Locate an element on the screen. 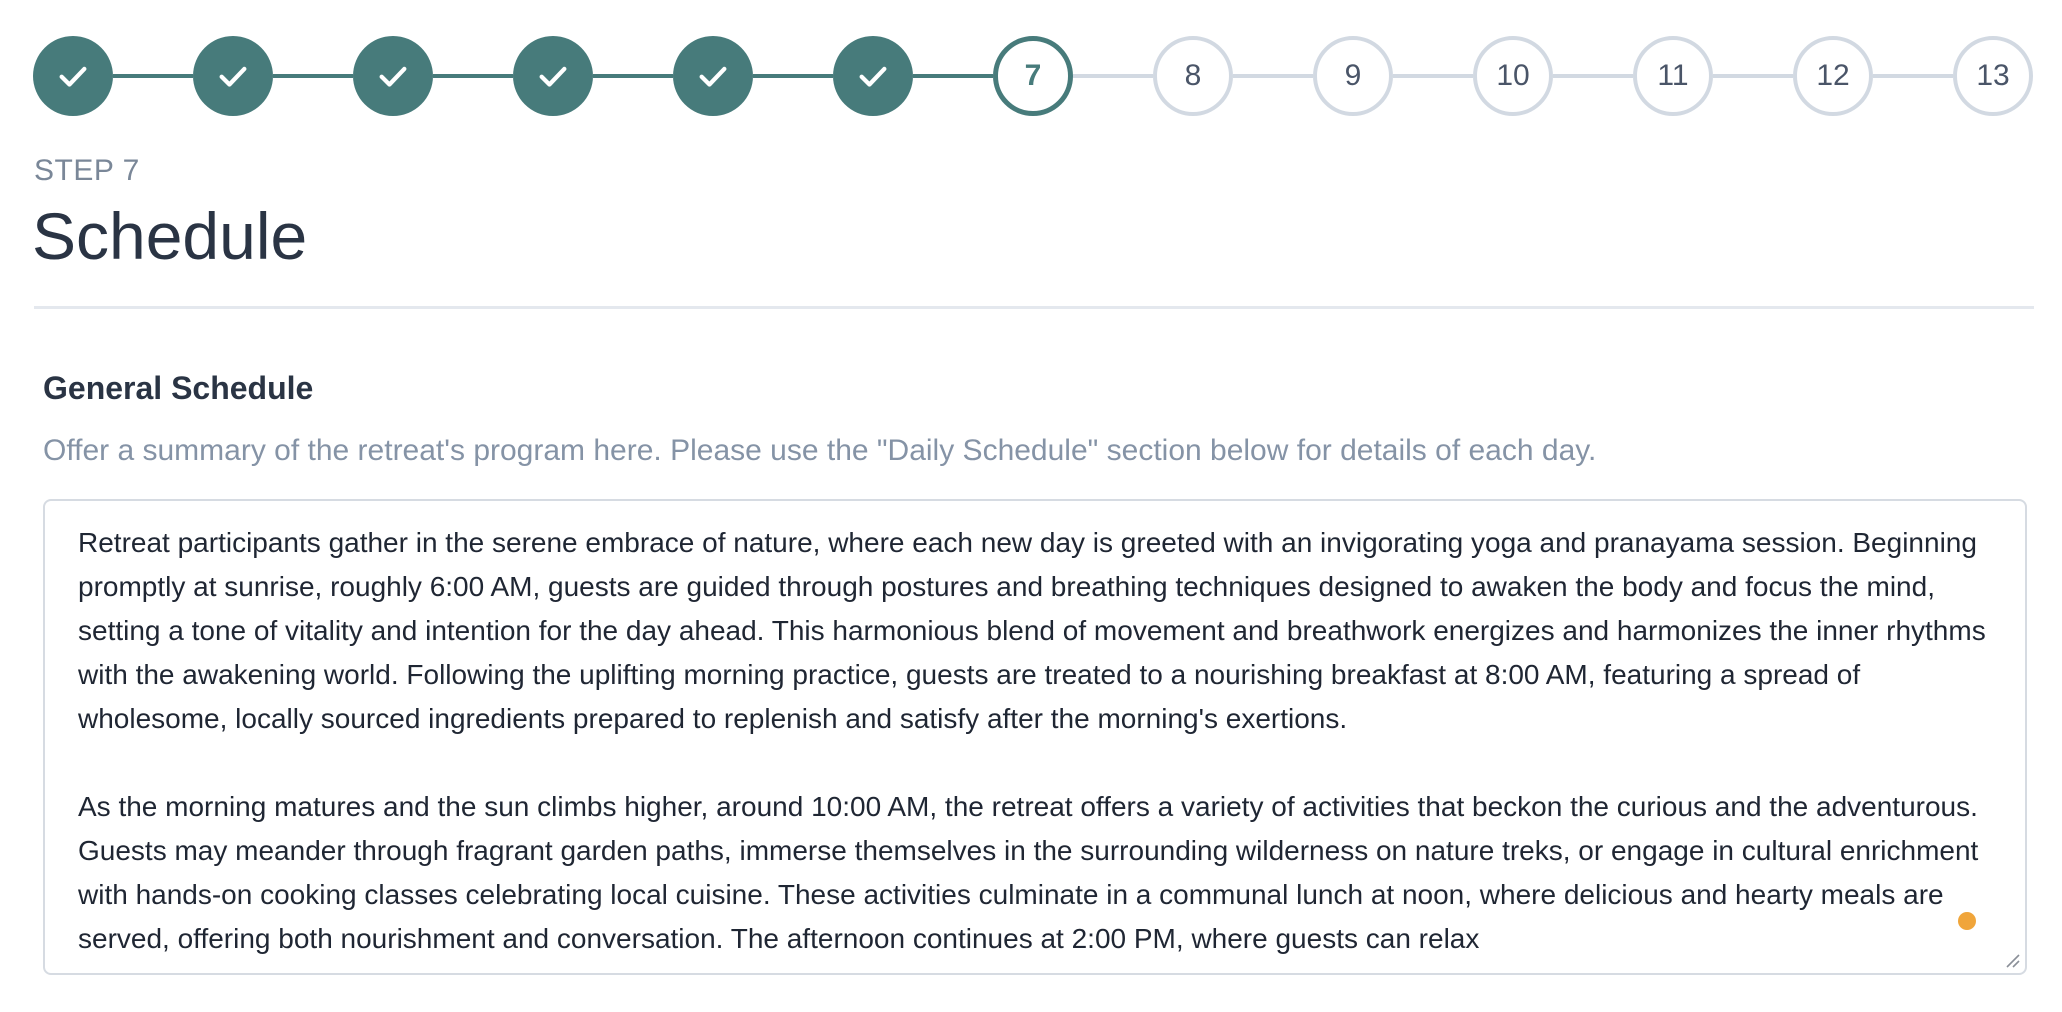 The height and width of the screenshot is (1012, 2062). step-6-circle is located at coordinates (873, 76).